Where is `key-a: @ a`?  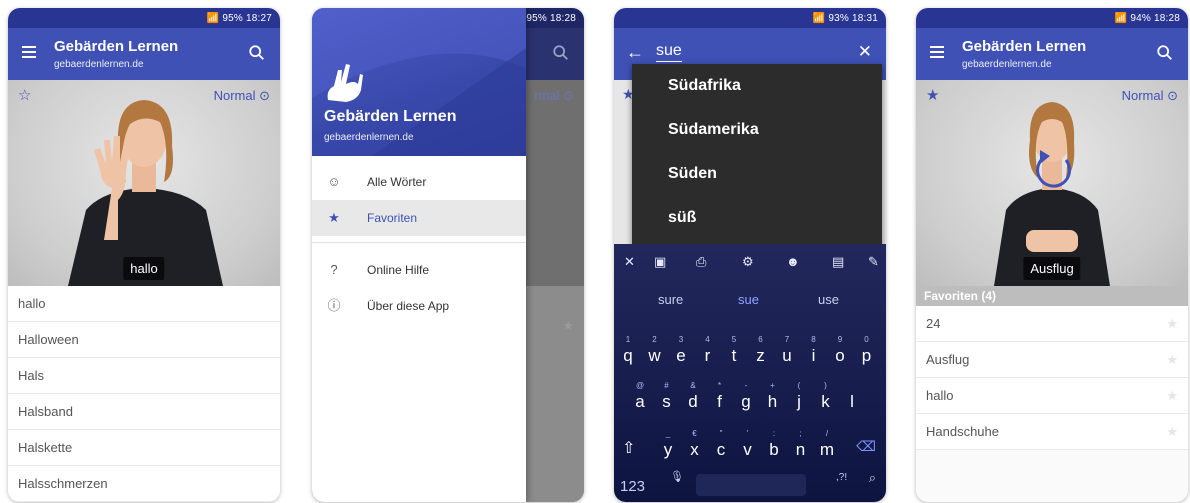
key-a: @ a is located at coordinates (640, 397).